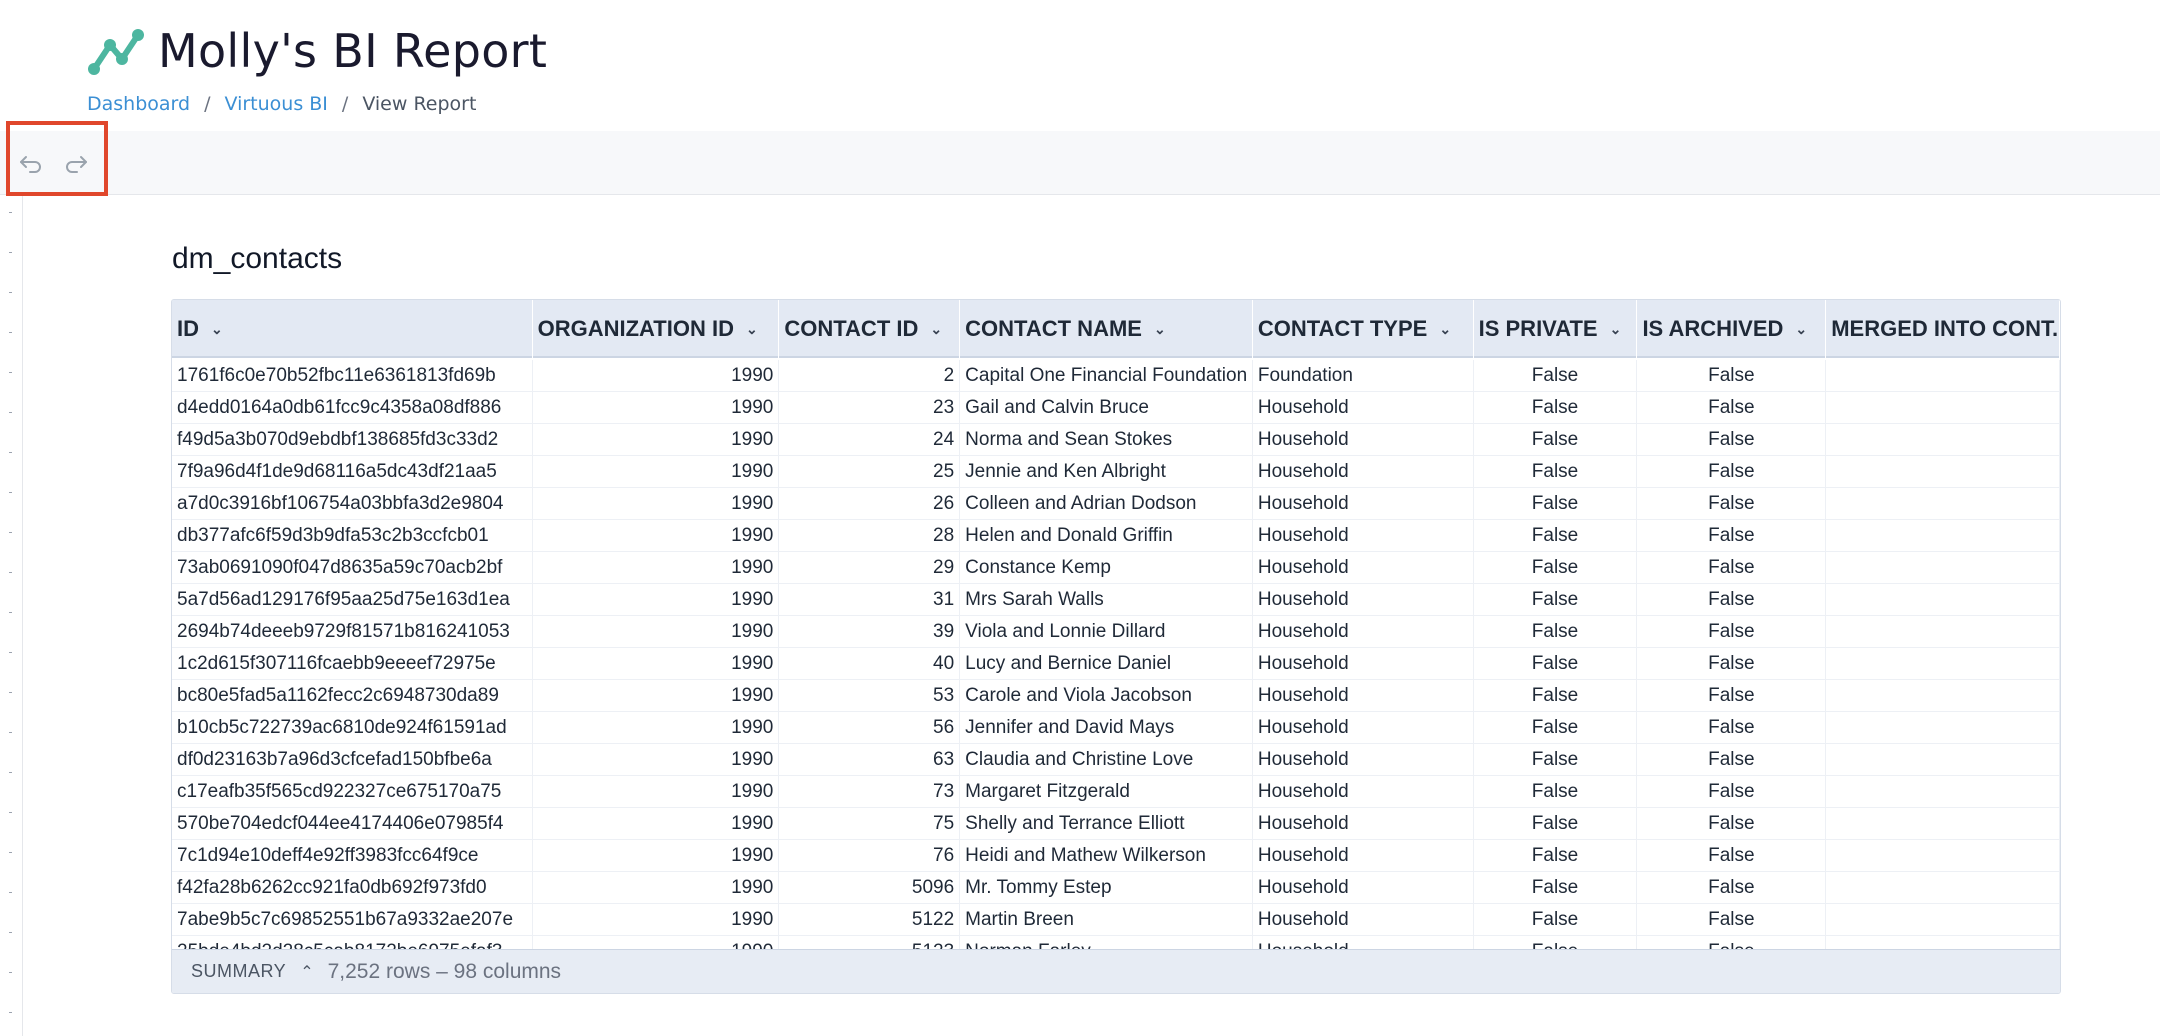  What do you see at coordinates (352, 696) in the screenshot?
I see `cell-id: bc80e5fad5a1162fecc2c6948730da89` at bounding box center [352, 696].